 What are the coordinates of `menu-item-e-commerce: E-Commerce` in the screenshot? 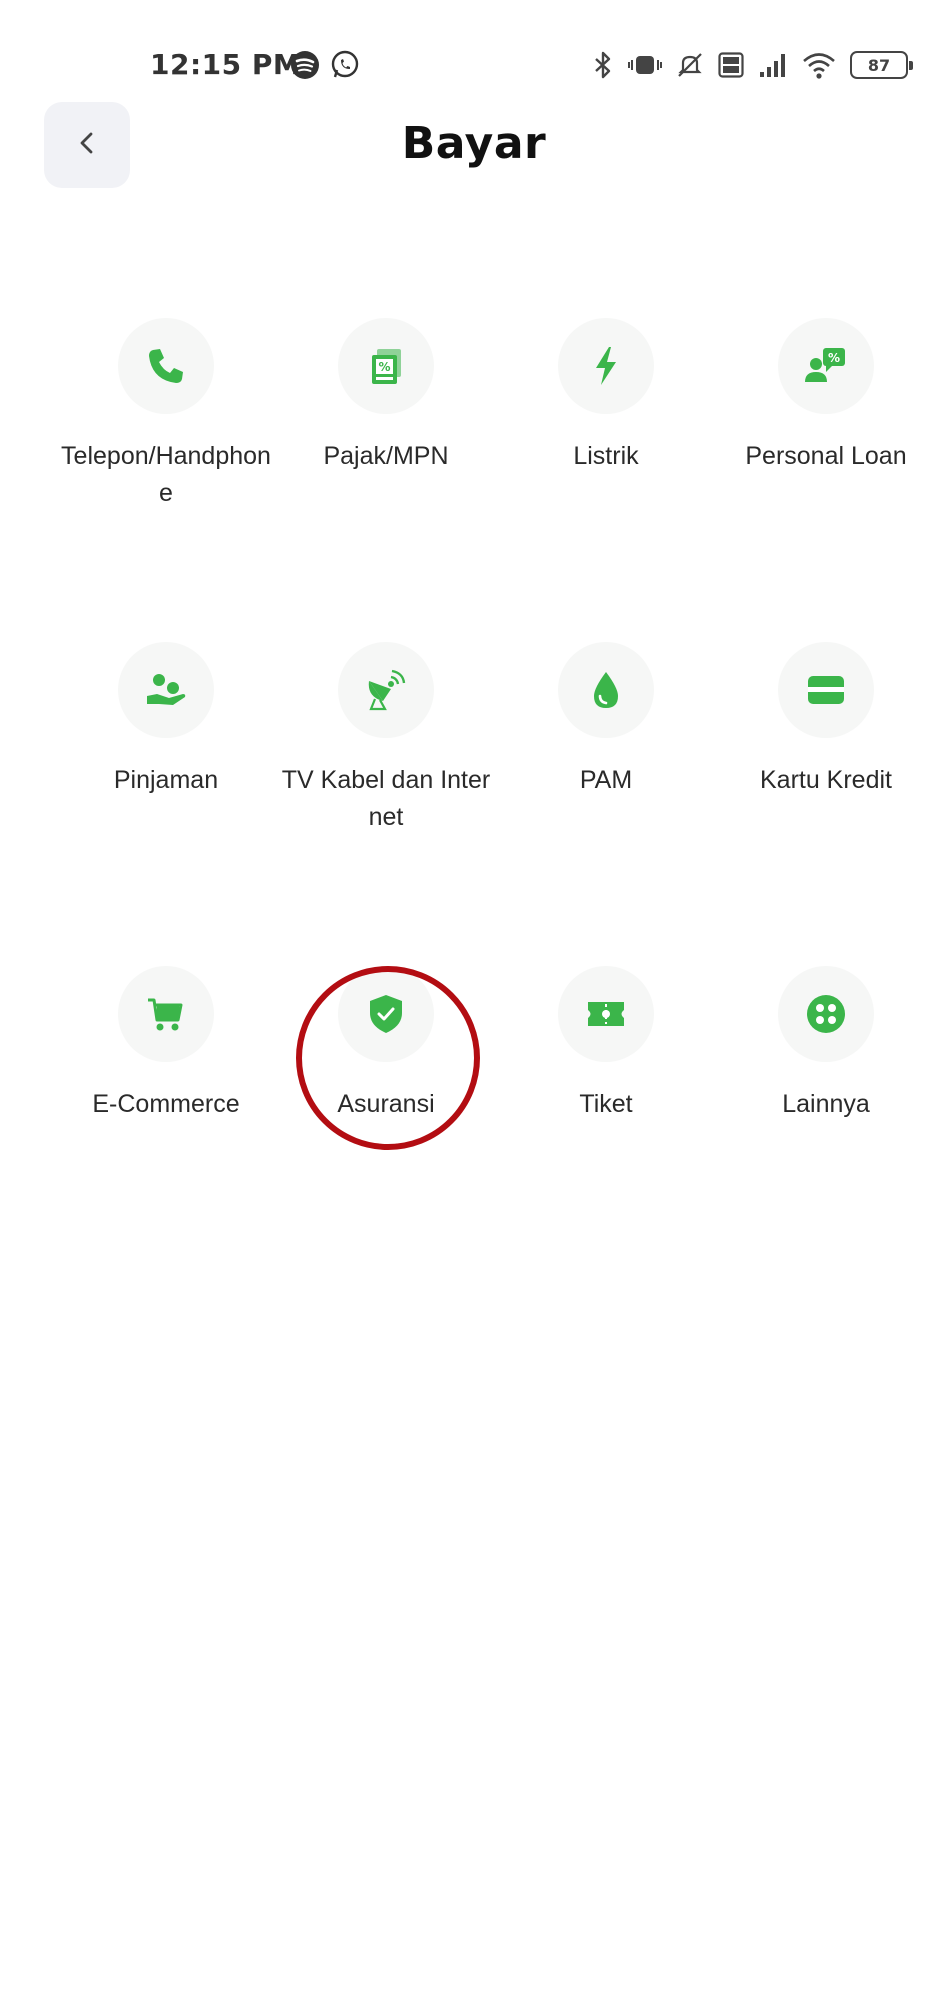 It's located at (166, 1128).